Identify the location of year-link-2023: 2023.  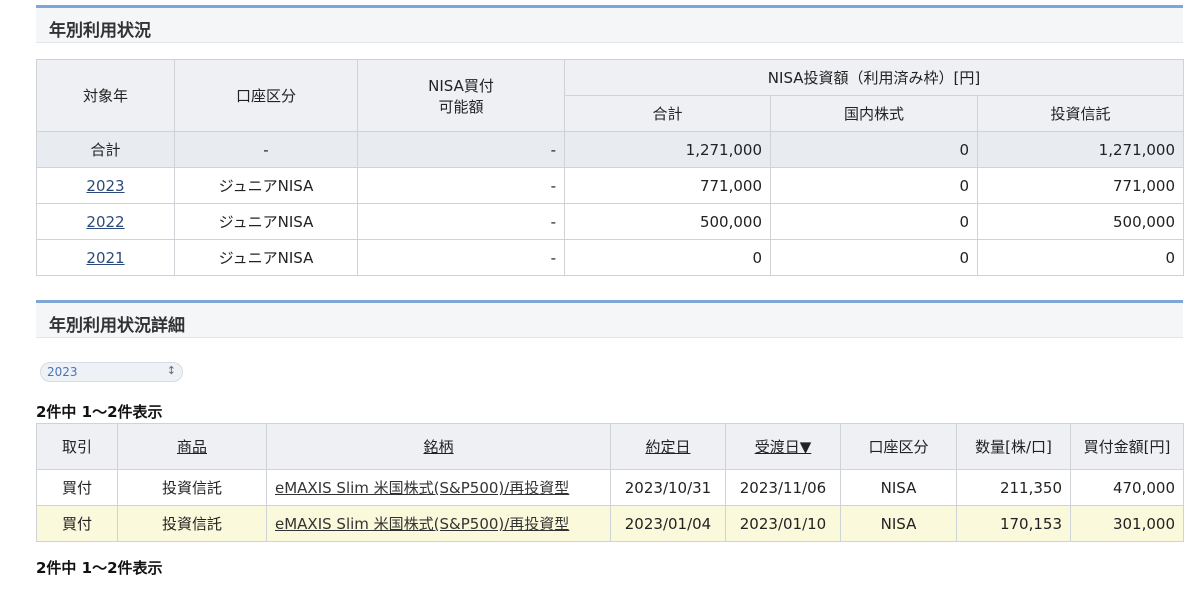
(105, 186).